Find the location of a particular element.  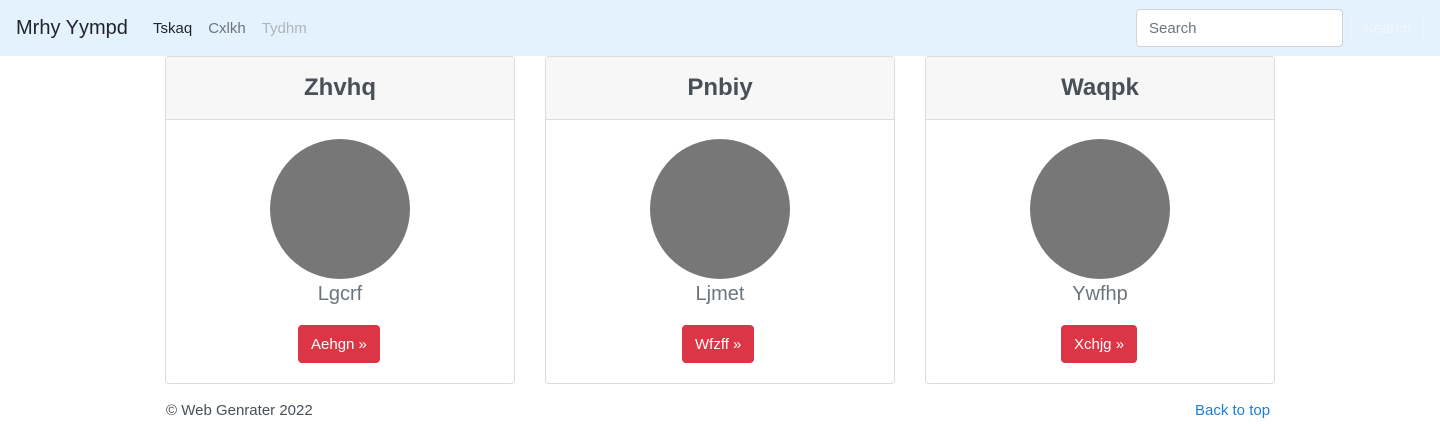

card-title: Waqpk is located at coordinates (1100, 88).